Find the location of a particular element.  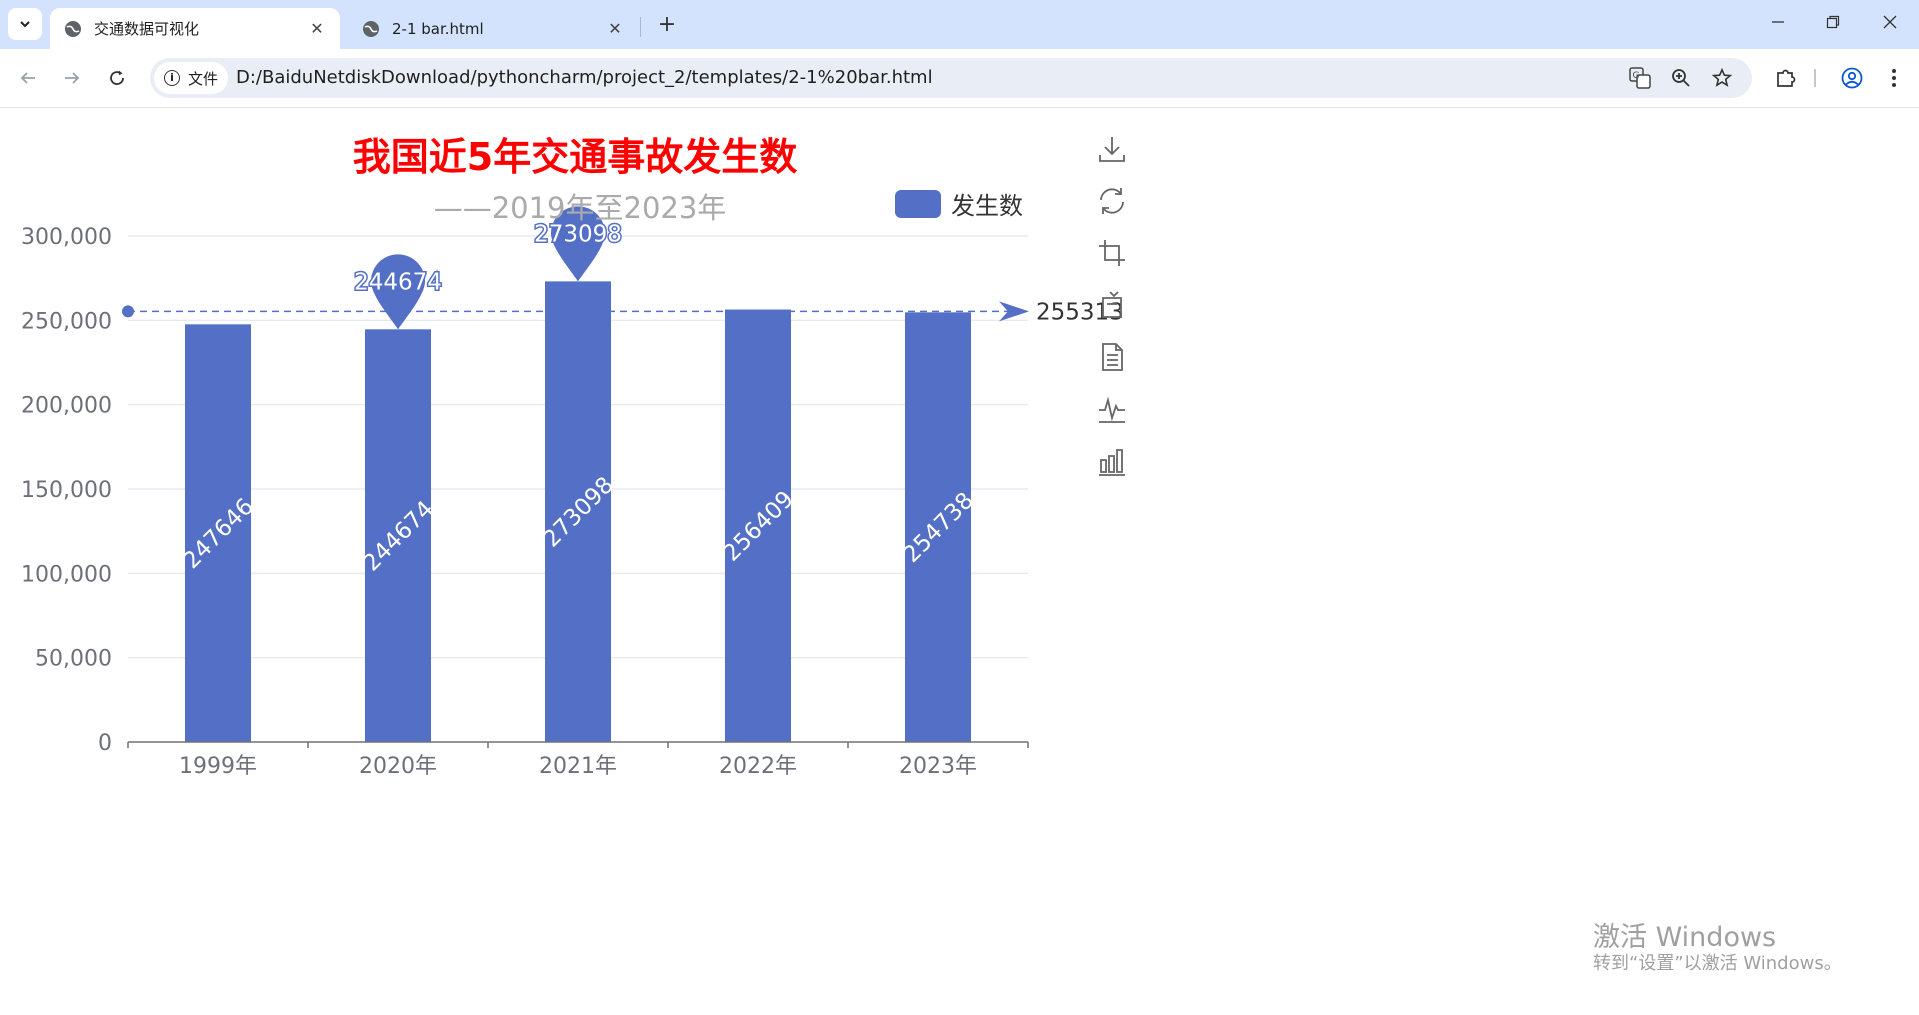

profile-button is located at coordinates (1852, 78).